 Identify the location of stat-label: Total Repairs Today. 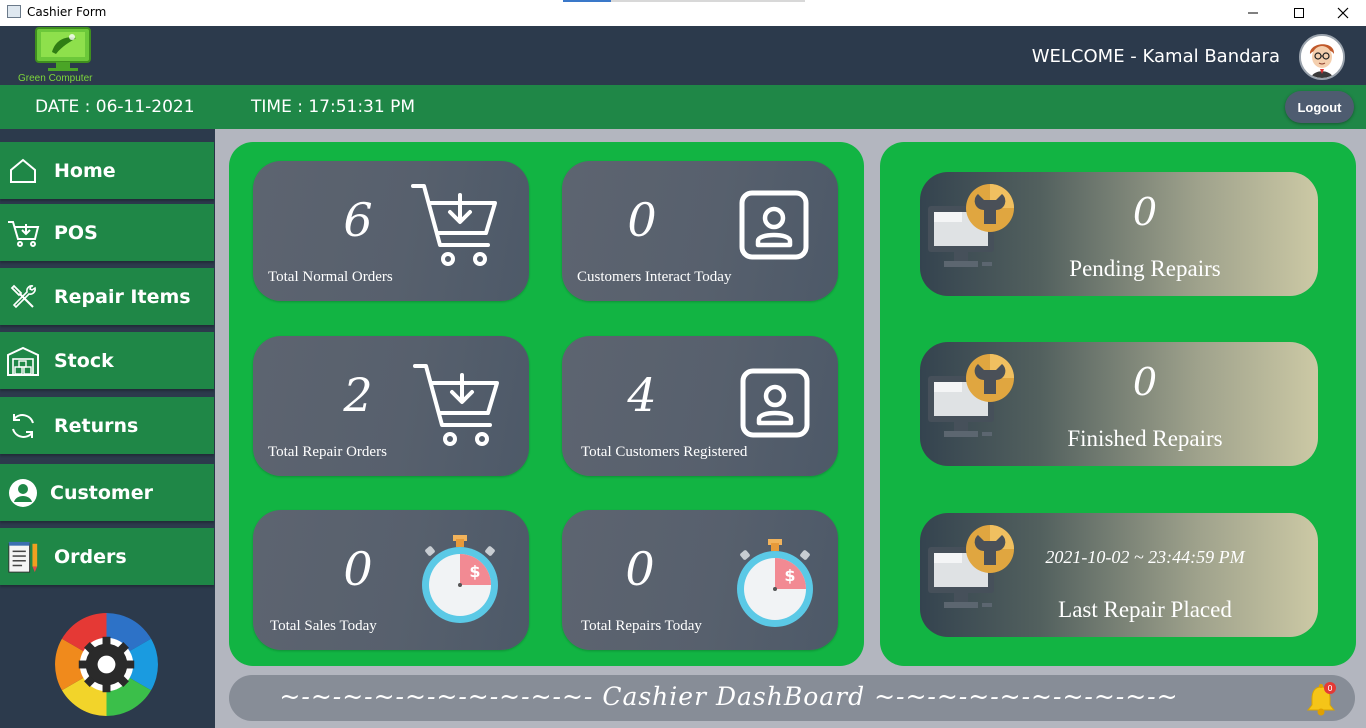
(641, 626).